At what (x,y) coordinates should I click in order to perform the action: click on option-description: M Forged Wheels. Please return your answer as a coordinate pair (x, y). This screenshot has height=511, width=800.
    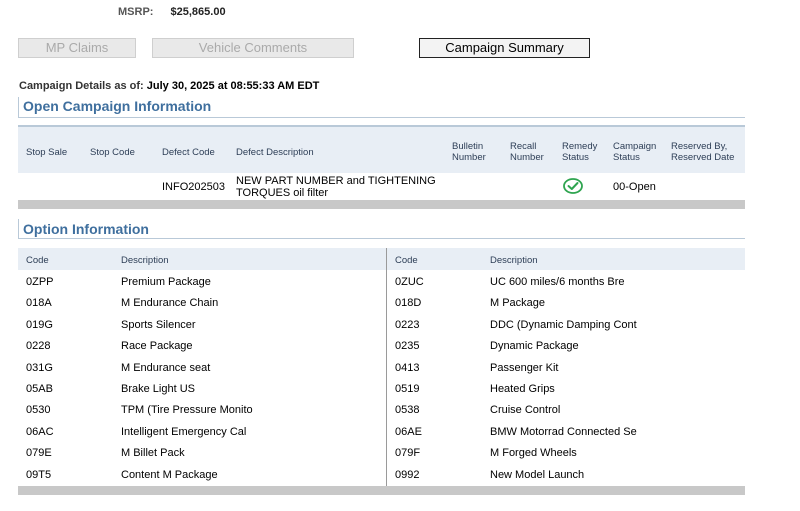
    Looking at the image, I should click on (533, 453).